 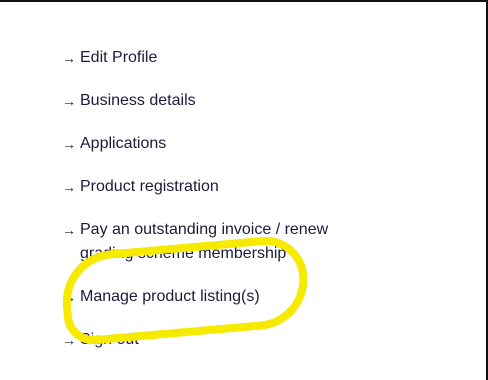 I want to click on menu-item-label-line-2: grading scheme membership, so click(x=204, y=254).